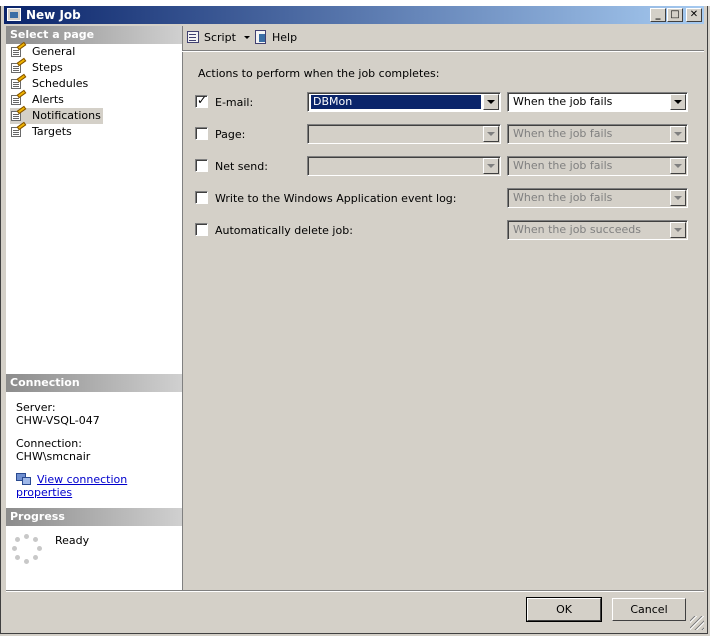  What do you see at coordinates (658, 15) in the screenshot?
I see `minimize-button: _` at bounding box center [658, 15].